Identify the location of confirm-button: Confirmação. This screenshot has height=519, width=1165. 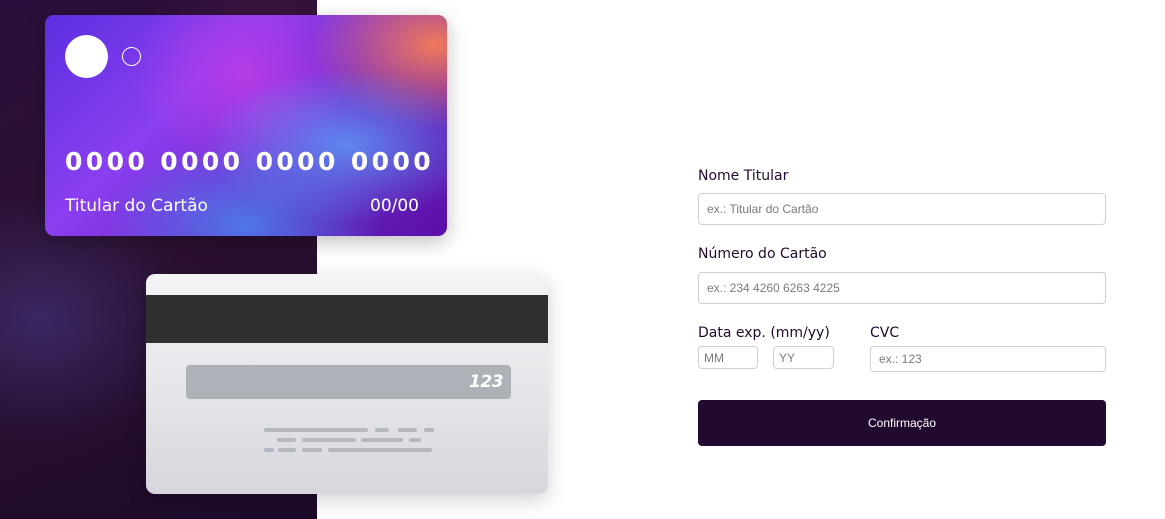
(902, 423).